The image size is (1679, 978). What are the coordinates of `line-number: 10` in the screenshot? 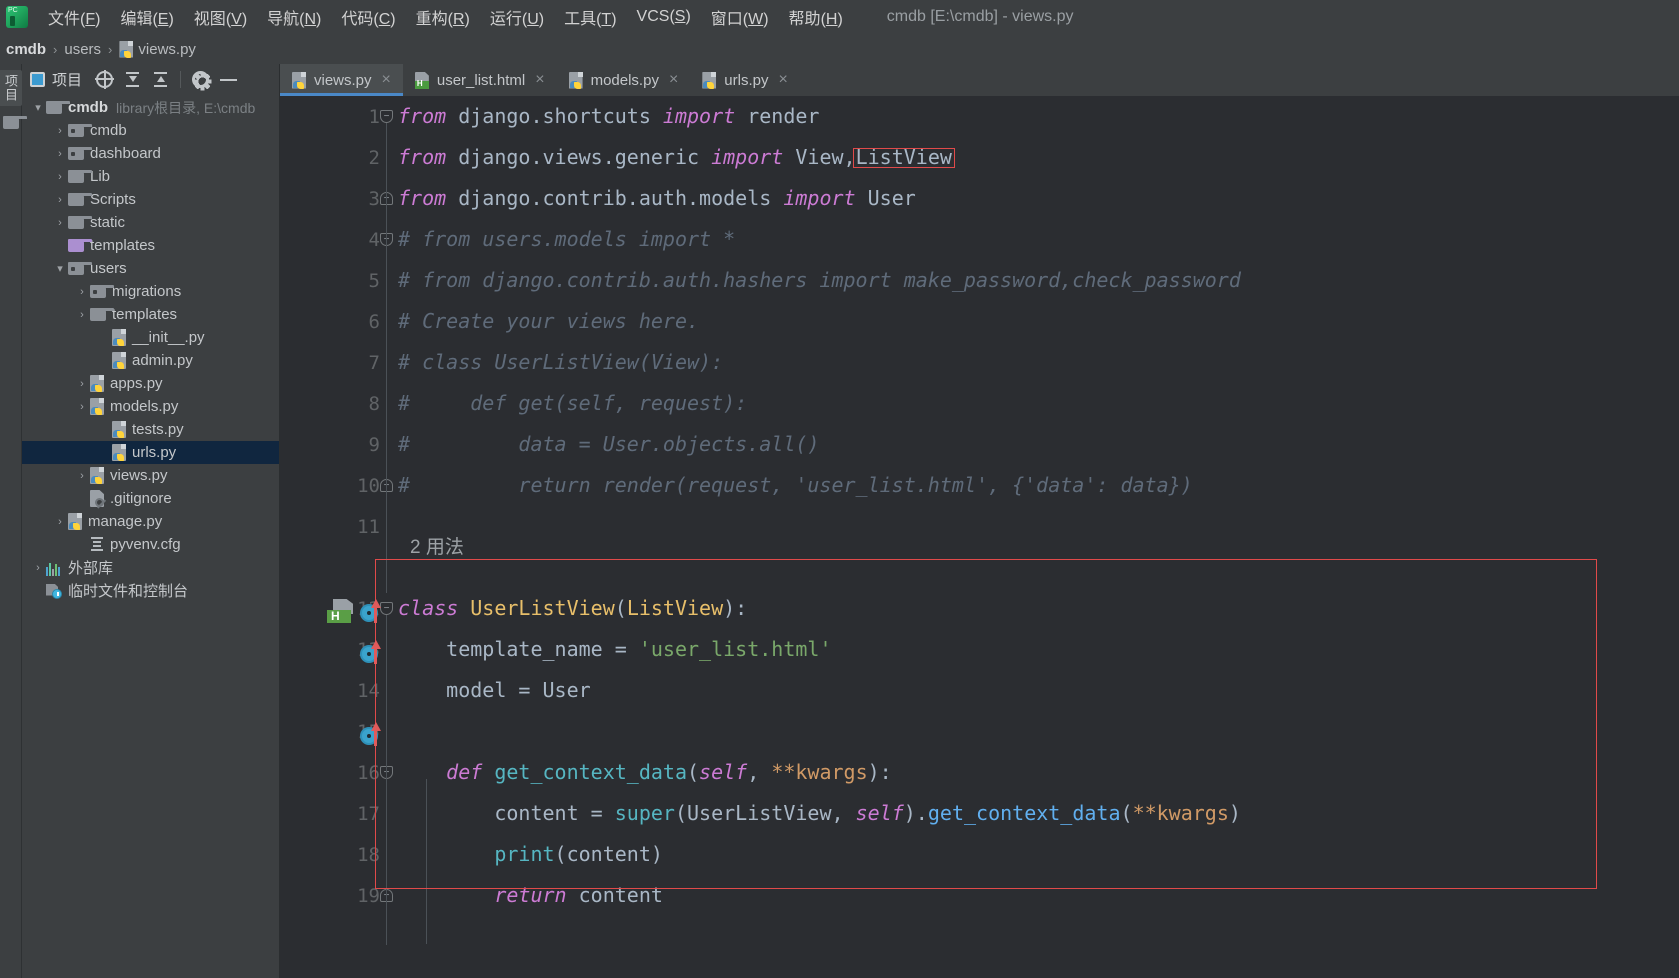 It's located at (368, 485).